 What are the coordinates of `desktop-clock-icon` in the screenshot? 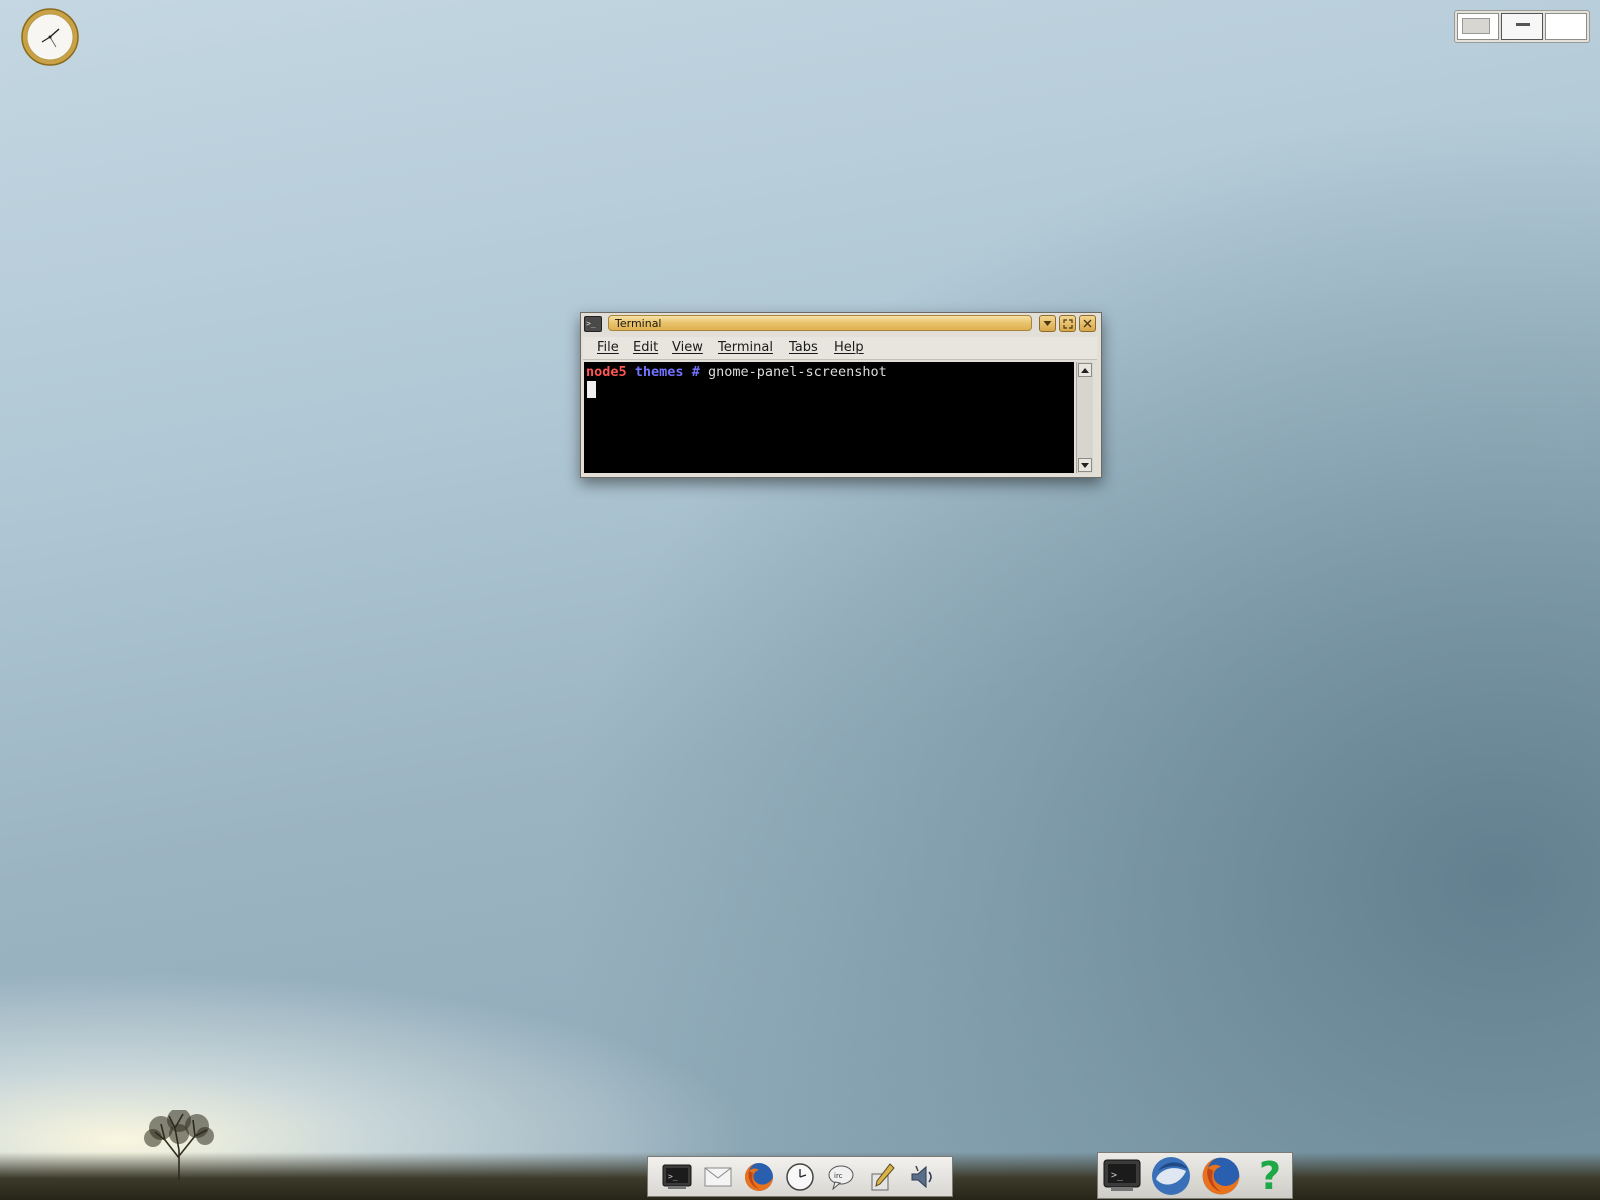 It's located at (50, 37).